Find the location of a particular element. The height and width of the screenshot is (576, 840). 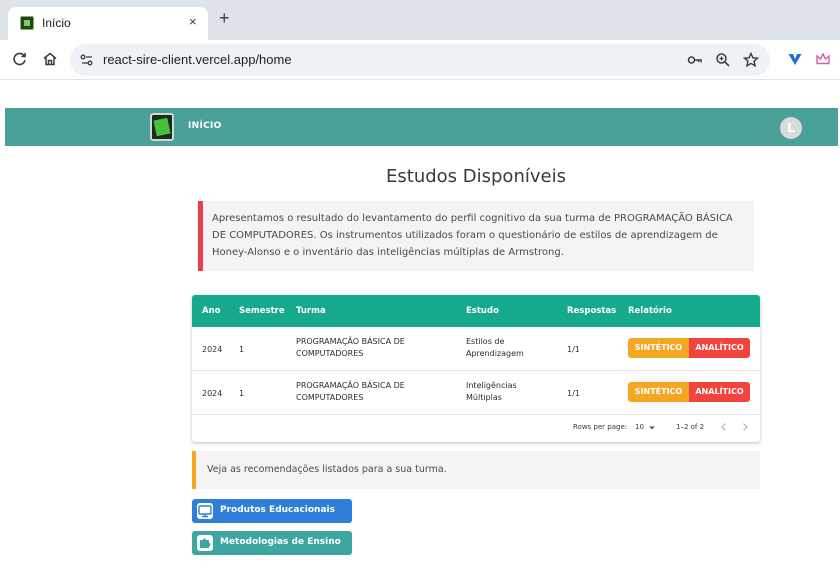

metodologias-de-ensino-label: Metodologias de Ensino is located at coordinates (280, 542).